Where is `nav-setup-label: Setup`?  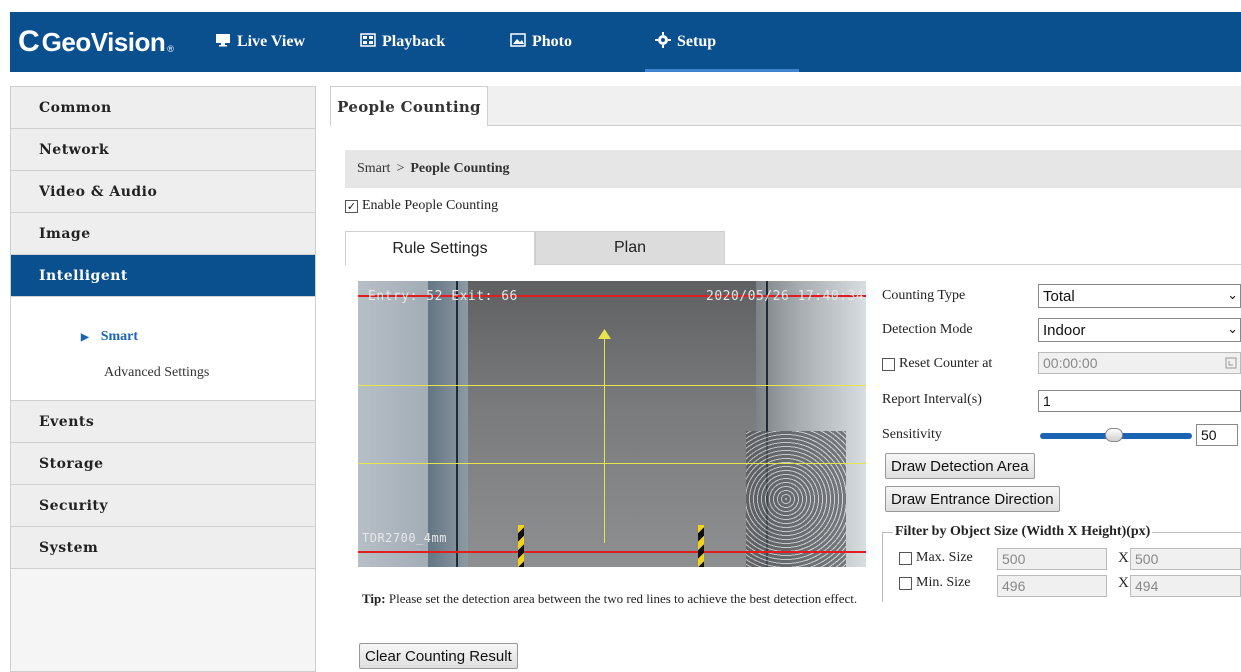
nav-setup-label: Setup is located at coordinates (697, 41).